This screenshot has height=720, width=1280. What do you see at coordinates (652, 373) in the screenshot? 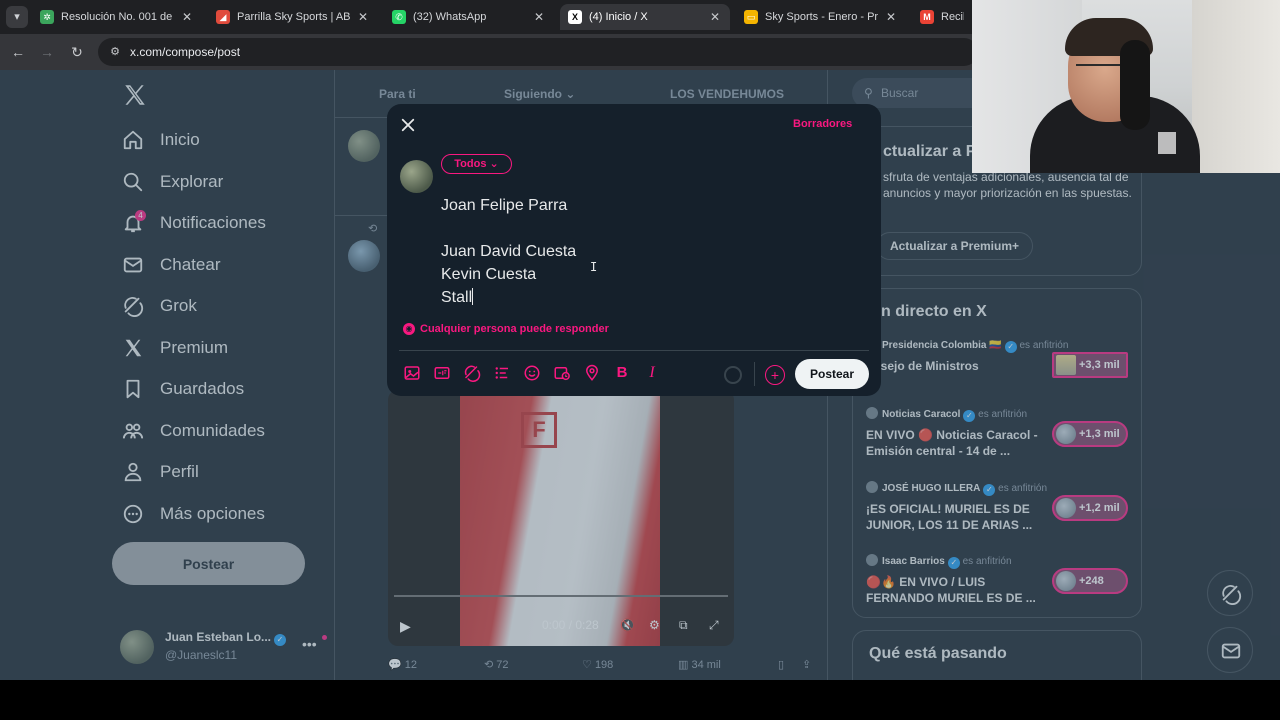
I see `italic-icon: I` at bounding box center [652, 373].